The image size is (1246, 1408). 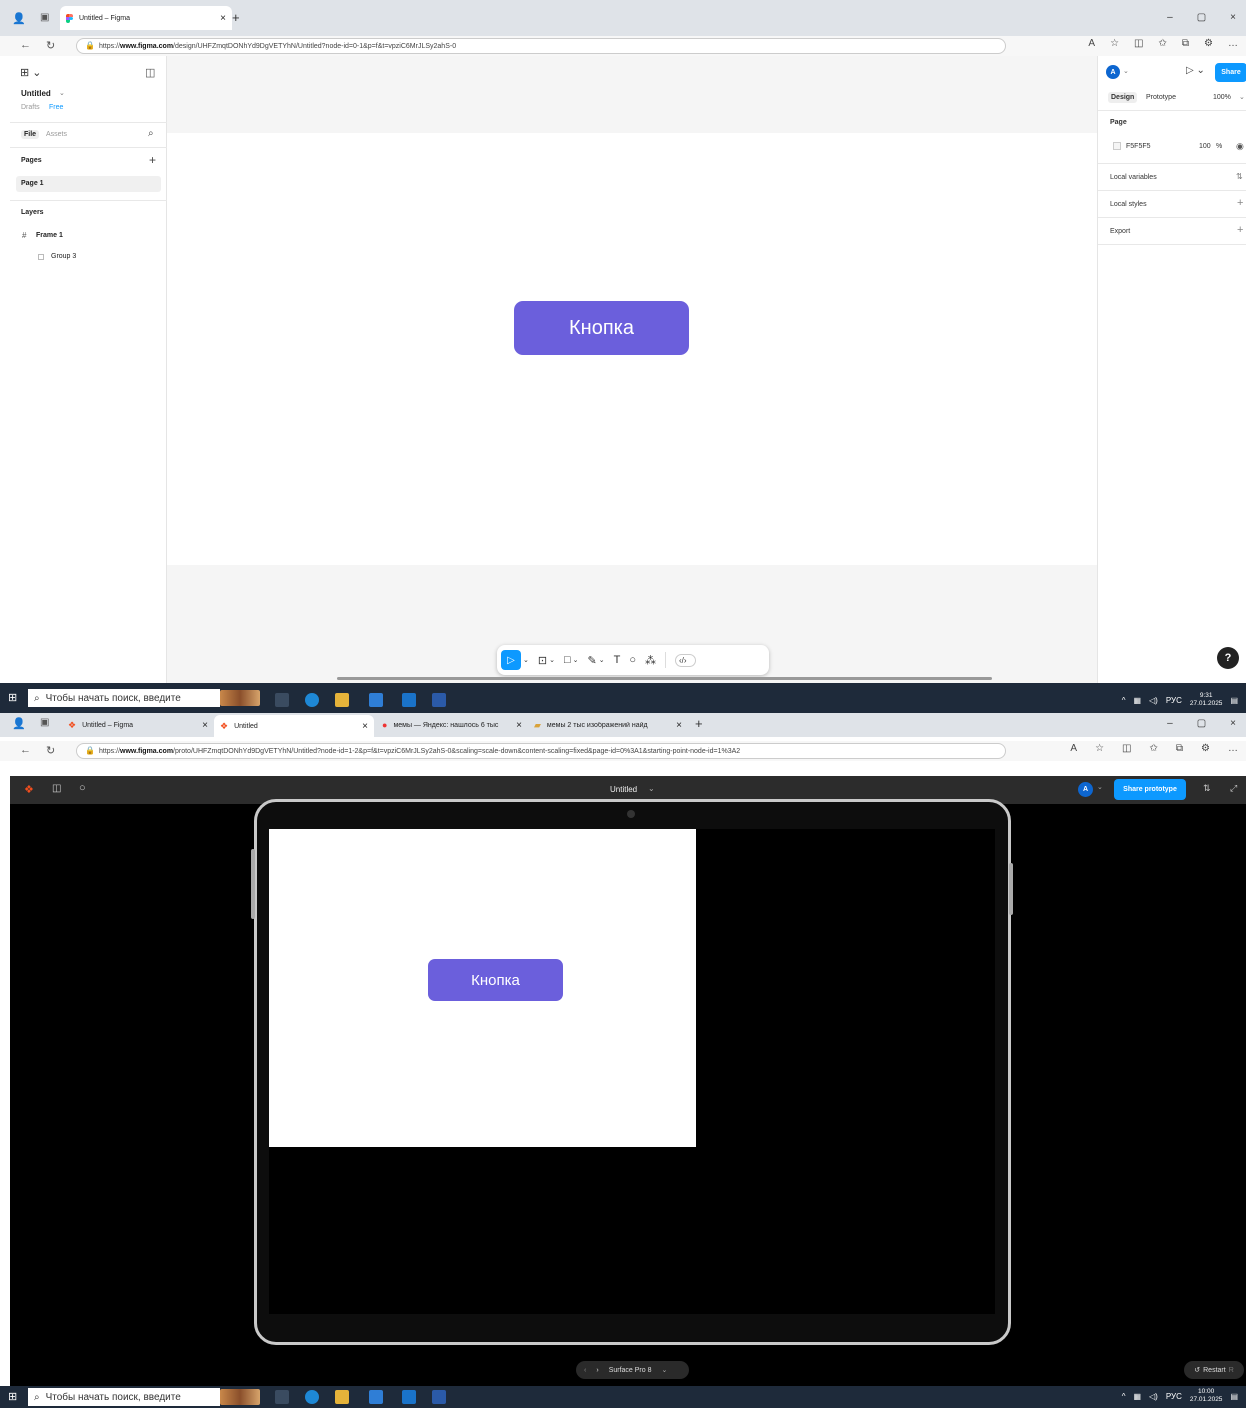 I want to click on components-icon: ⁂, so click(x=650, y=660).